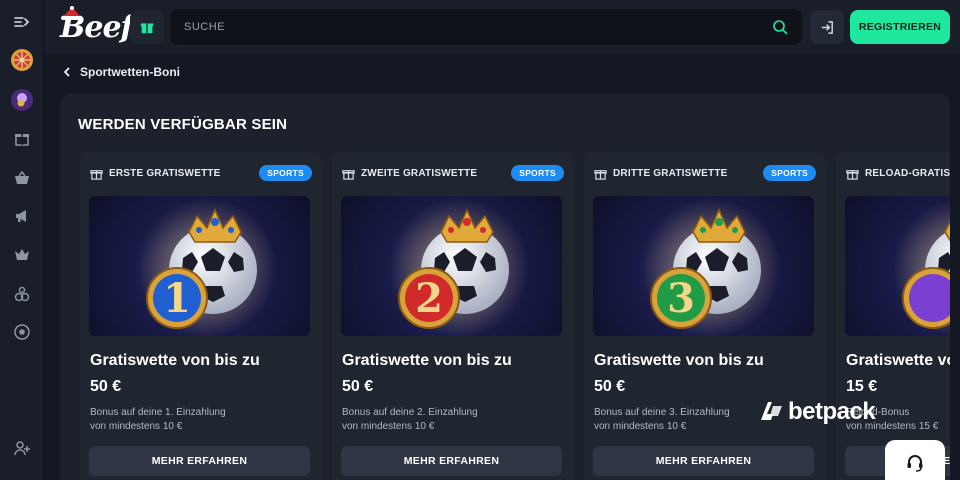 The height and width of the screenshot is (480, 960). Describe the element at coordinates (165, 173) in the screenshot. I see `card-tag: ERSTE GRATISWETTE` at that location.